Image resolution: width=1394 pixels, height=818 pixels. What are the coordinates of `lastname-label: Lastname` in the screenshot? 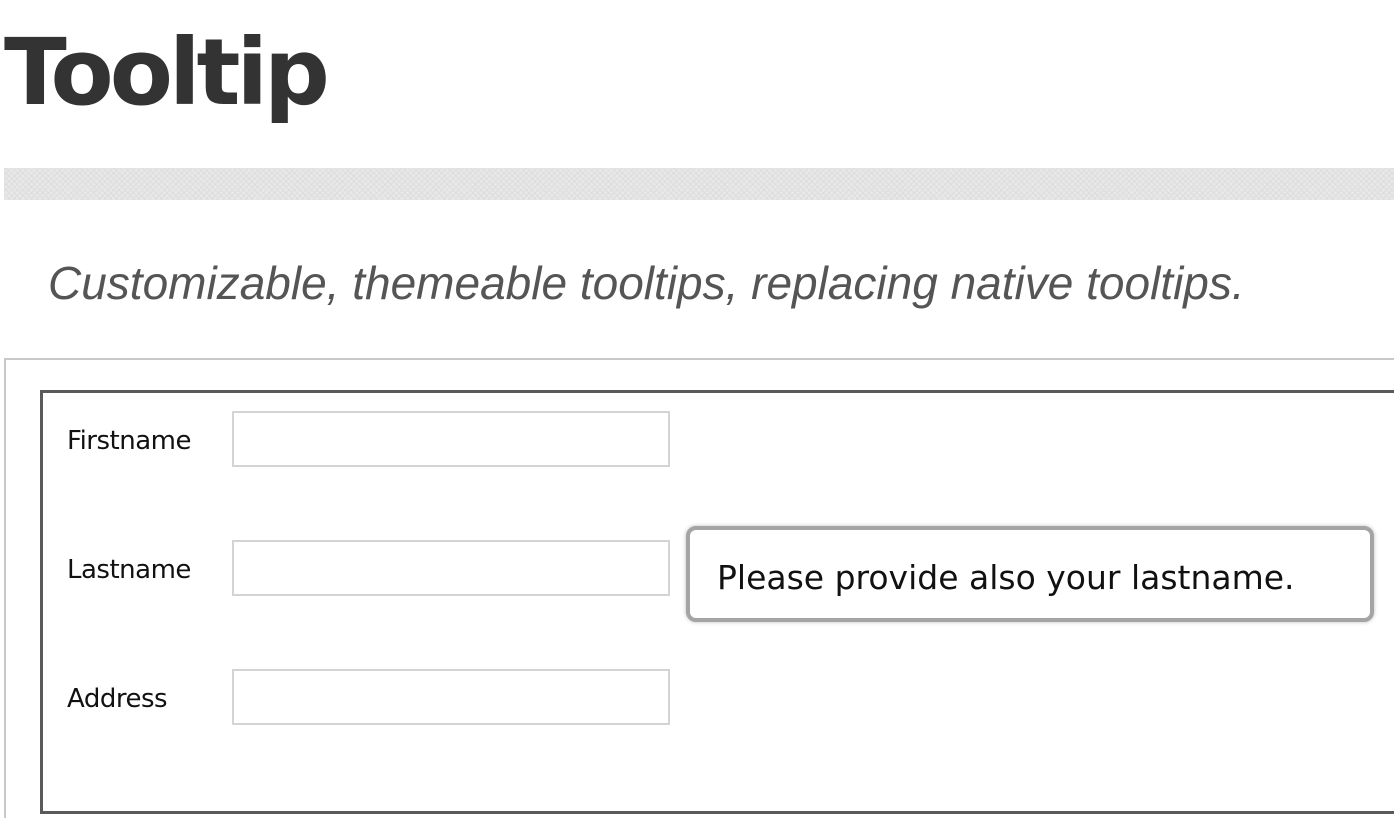 It's located at (129, 570).